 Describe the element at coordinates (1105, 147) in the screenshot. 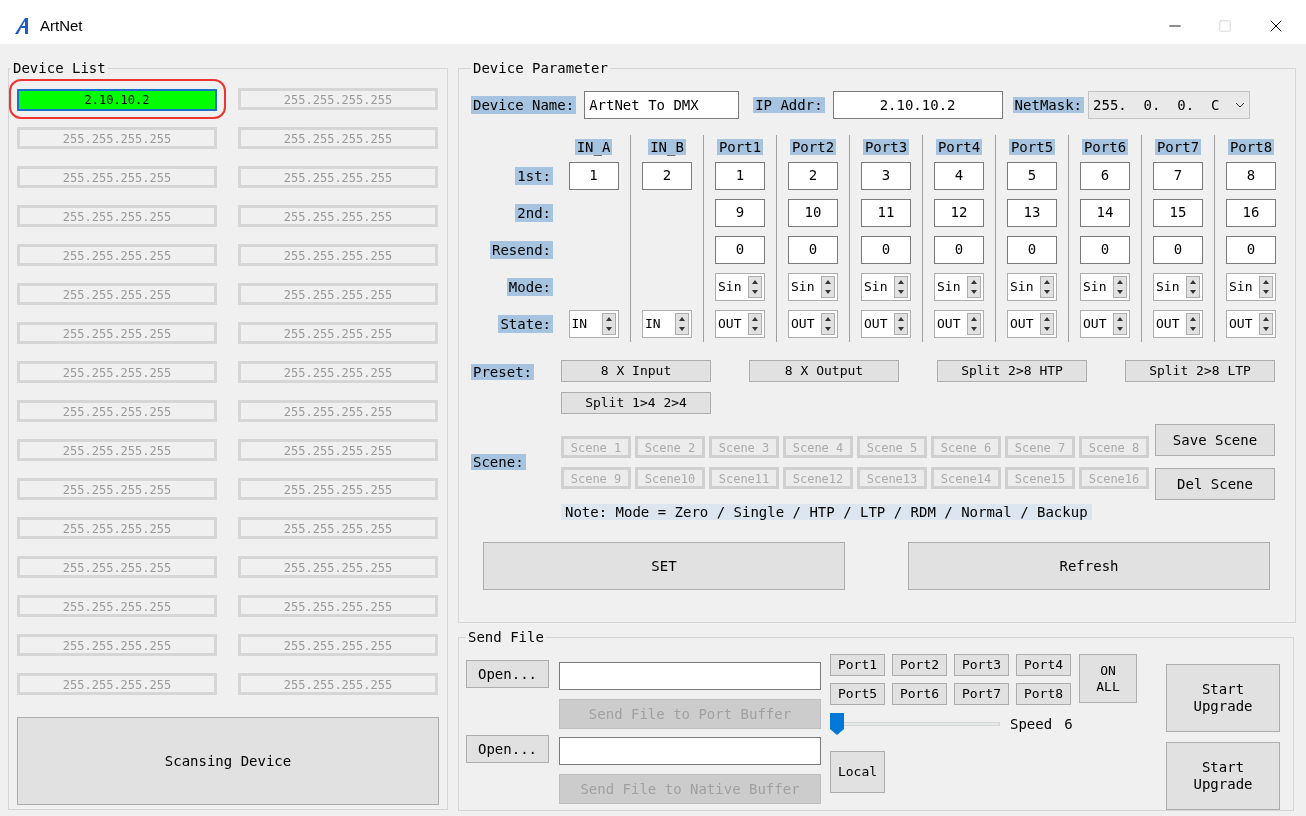

I see `field-label: Port6` at that location.